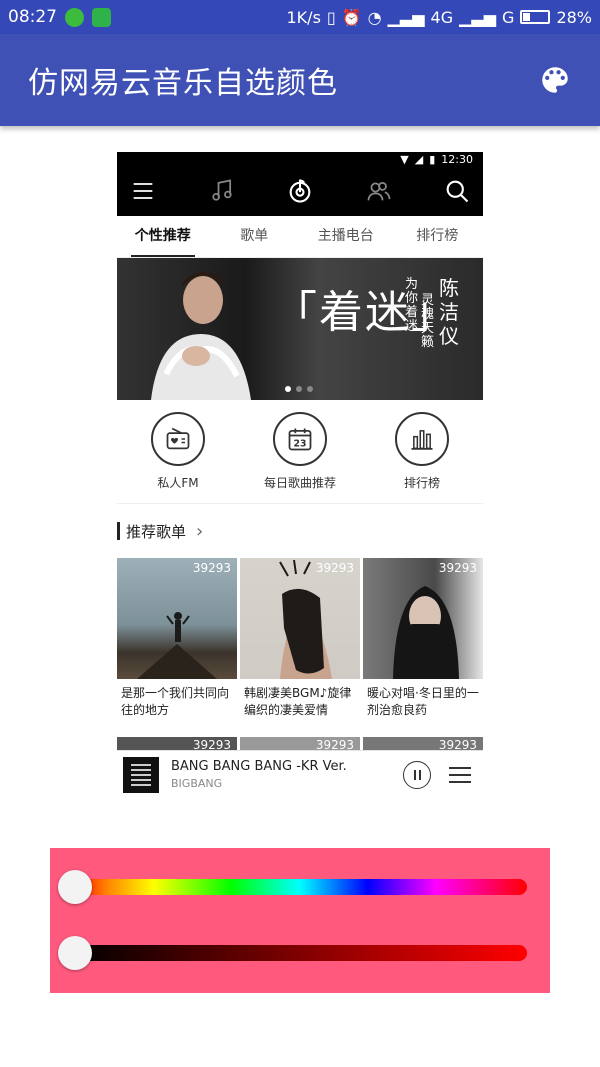  What do you see at coordinates (298, 701) in the screenshot?
I see `playlist-caption: 韩剧凄美BGM♪旋律编织的凄美爱情` at bounding box center [298, 701].